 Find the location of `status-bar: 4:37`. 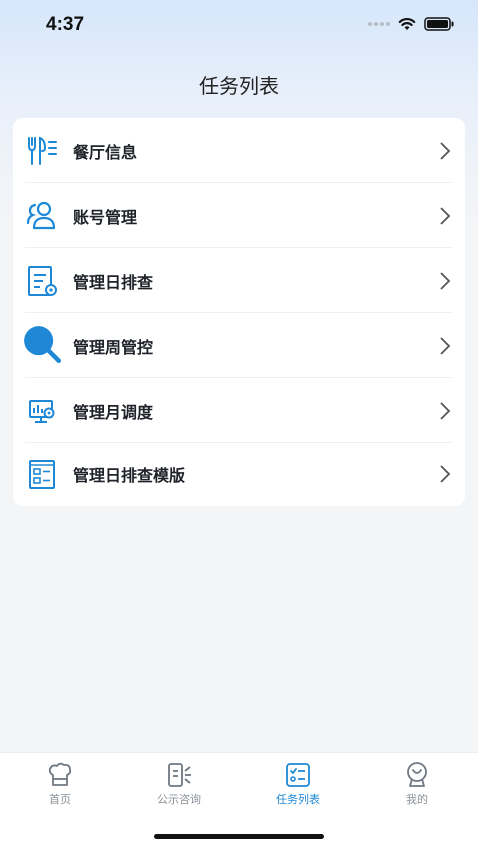

status-bar: 4:37 is located at coordinates (239, 27).